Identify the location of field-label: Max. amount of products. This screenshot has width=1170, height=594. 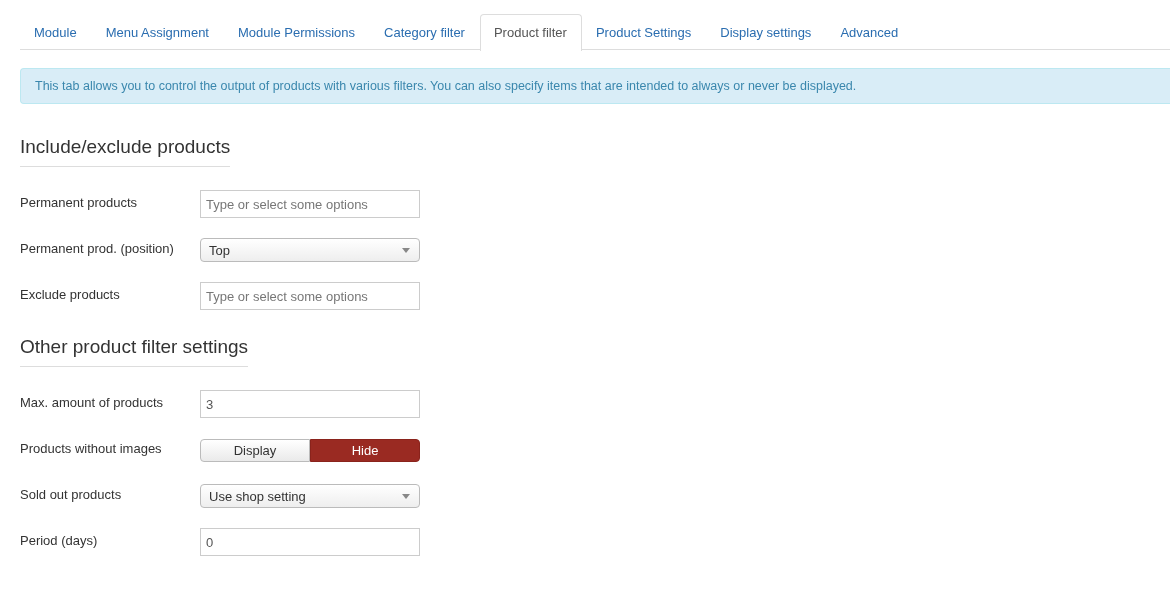
(92, 402).